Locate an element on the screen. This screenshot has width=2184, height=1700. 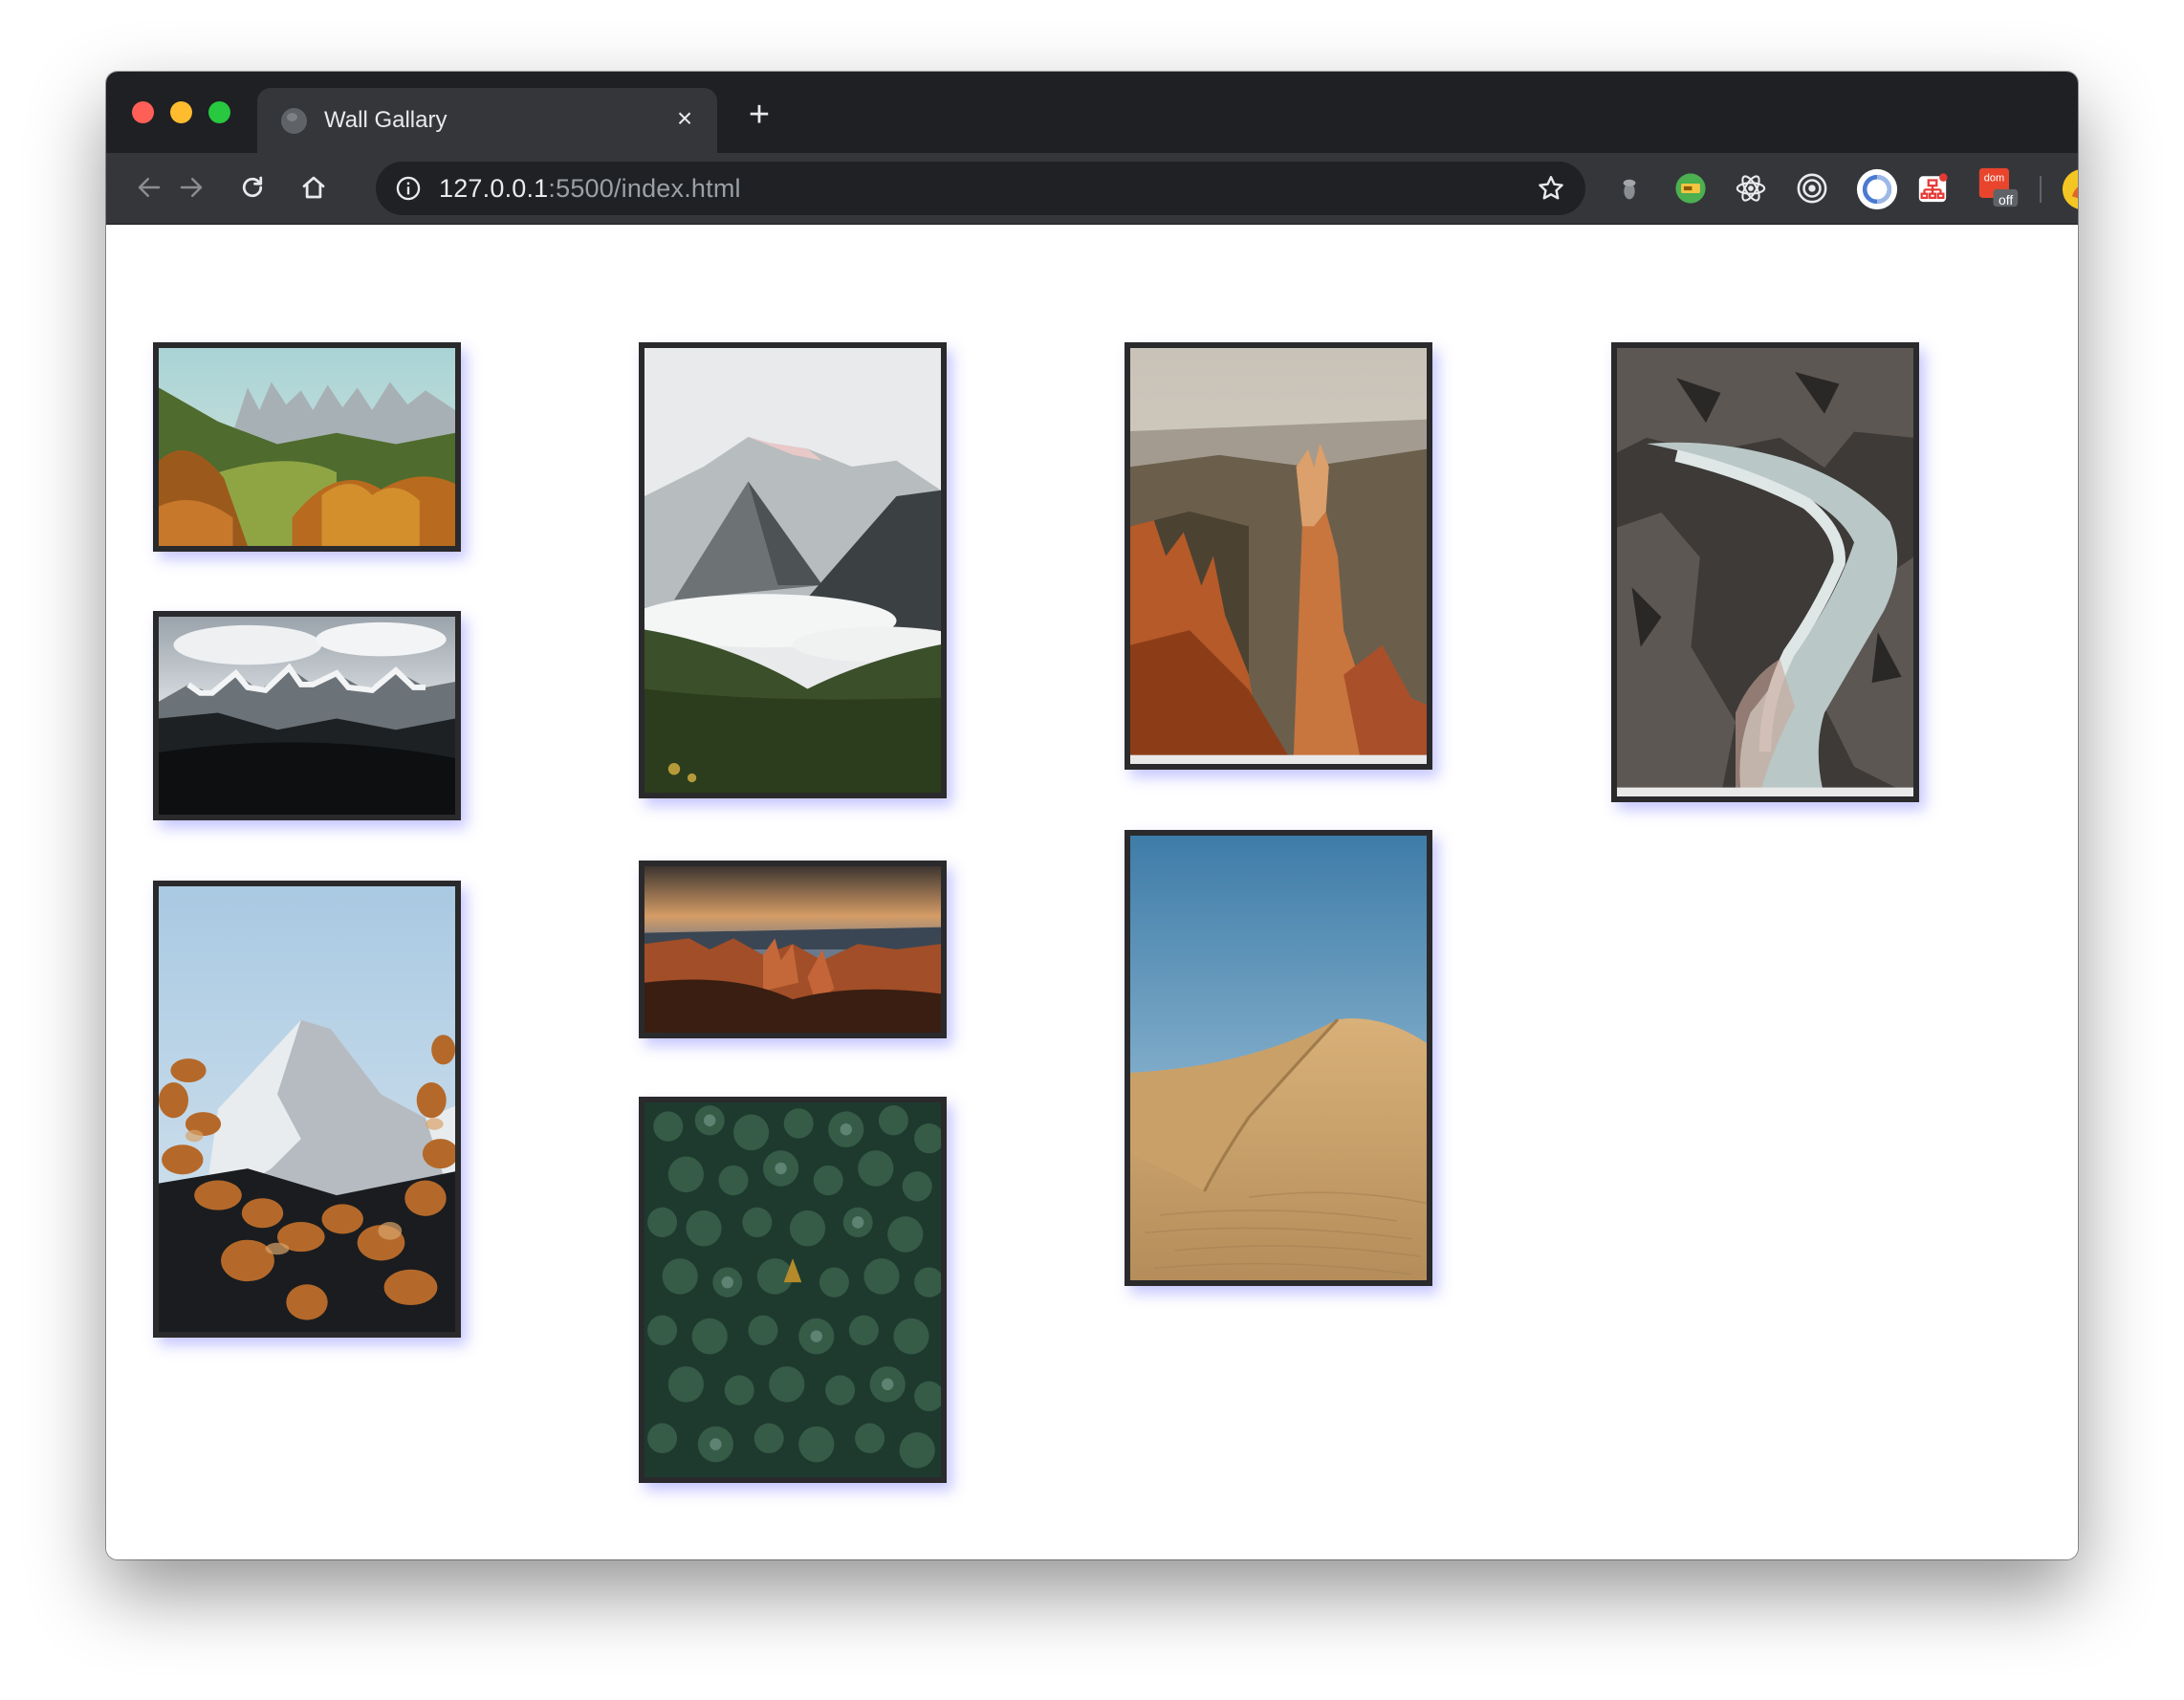
forward-button is located at coordinates (191, 187).